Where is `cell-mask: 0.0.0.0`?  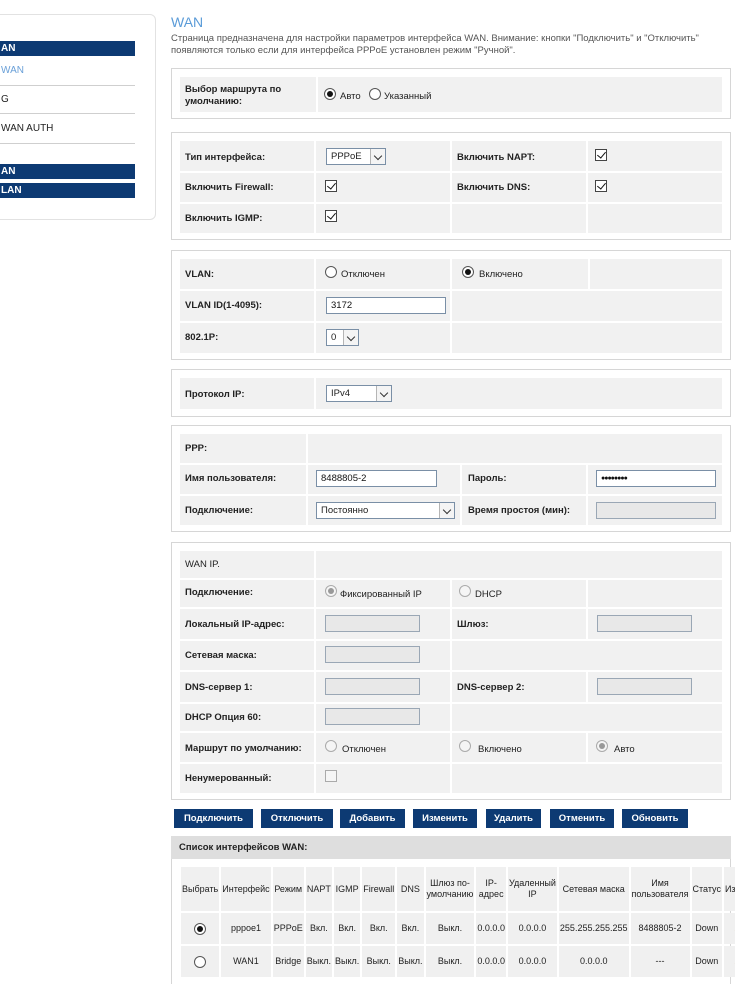 cell-mask: 0.0.0.0 is located at coordinates (593, 961).